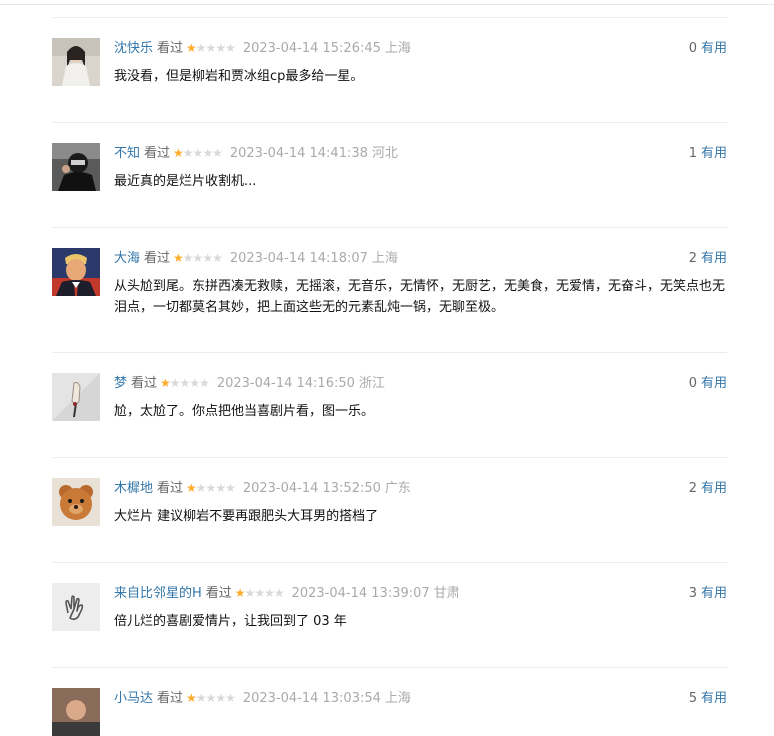  Describe the element at coordinates (692, 593) in the screenshot. I see `vote-count: 3` at that location.